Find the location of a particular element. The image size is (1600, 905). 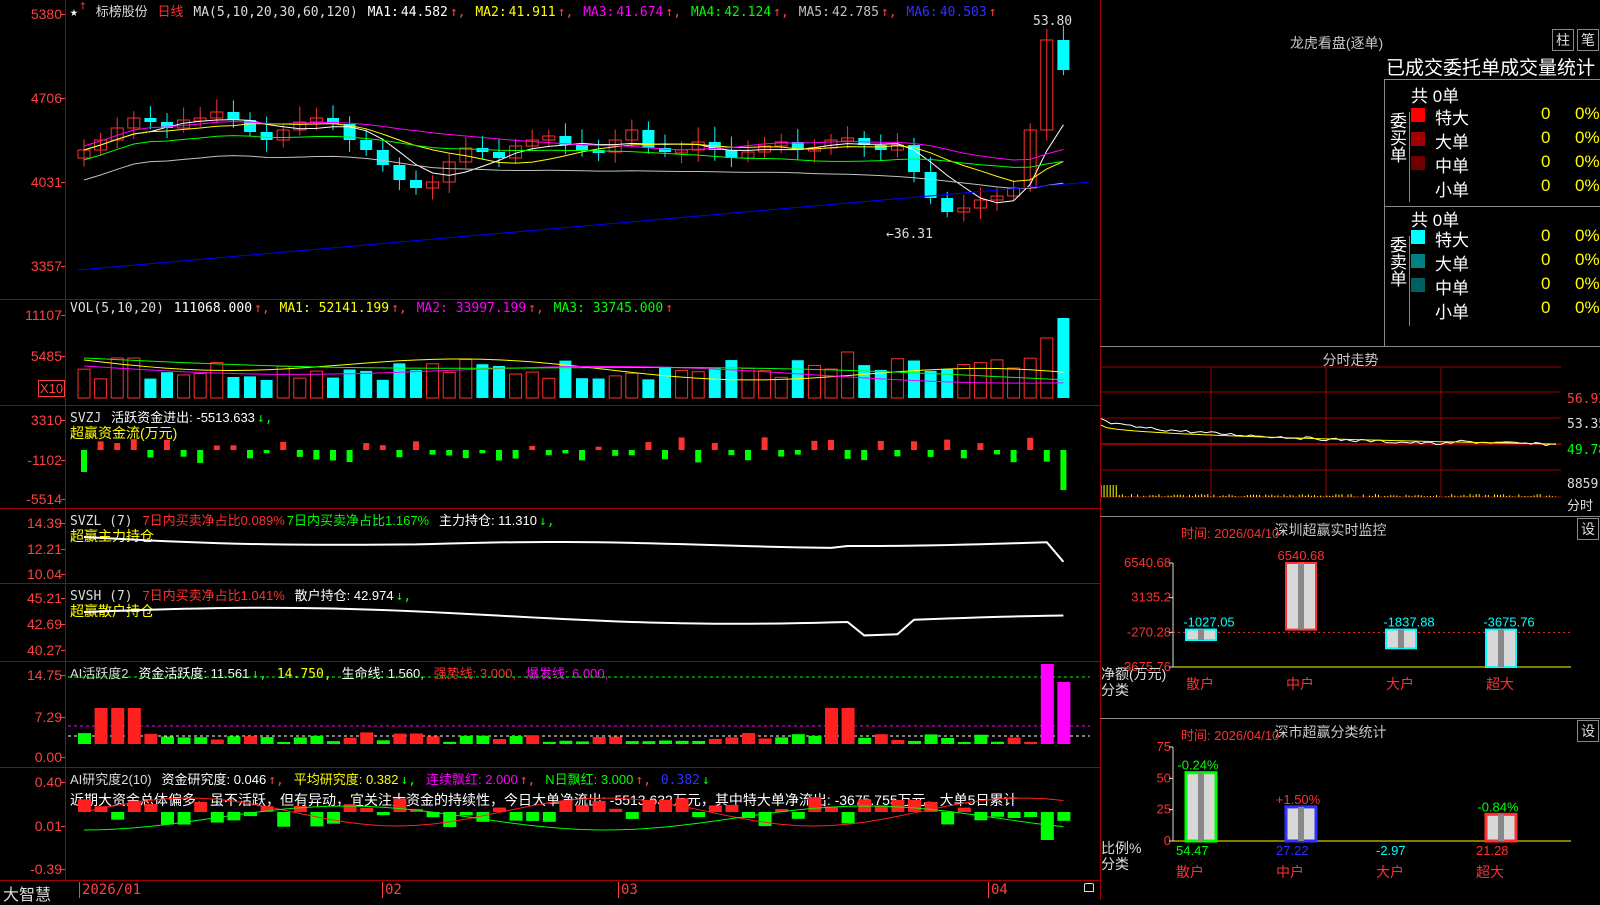

row-color-swatch is located at coordinates (1418, 187).